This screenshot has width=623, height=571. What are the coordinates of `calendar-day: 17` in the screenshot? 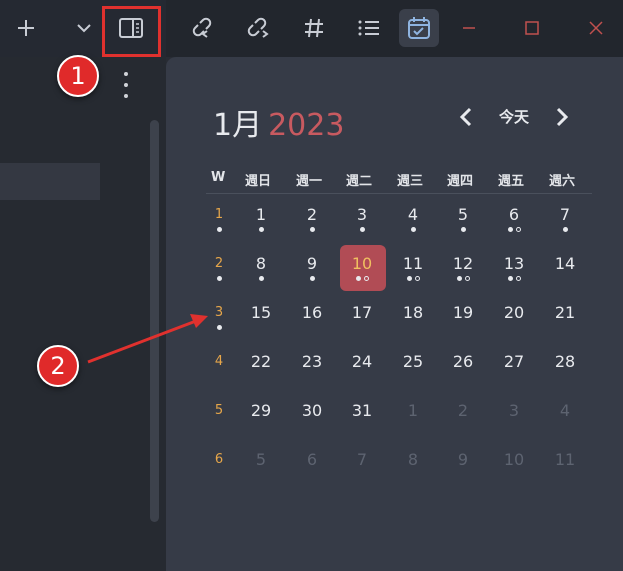 It's located at (362, 312).